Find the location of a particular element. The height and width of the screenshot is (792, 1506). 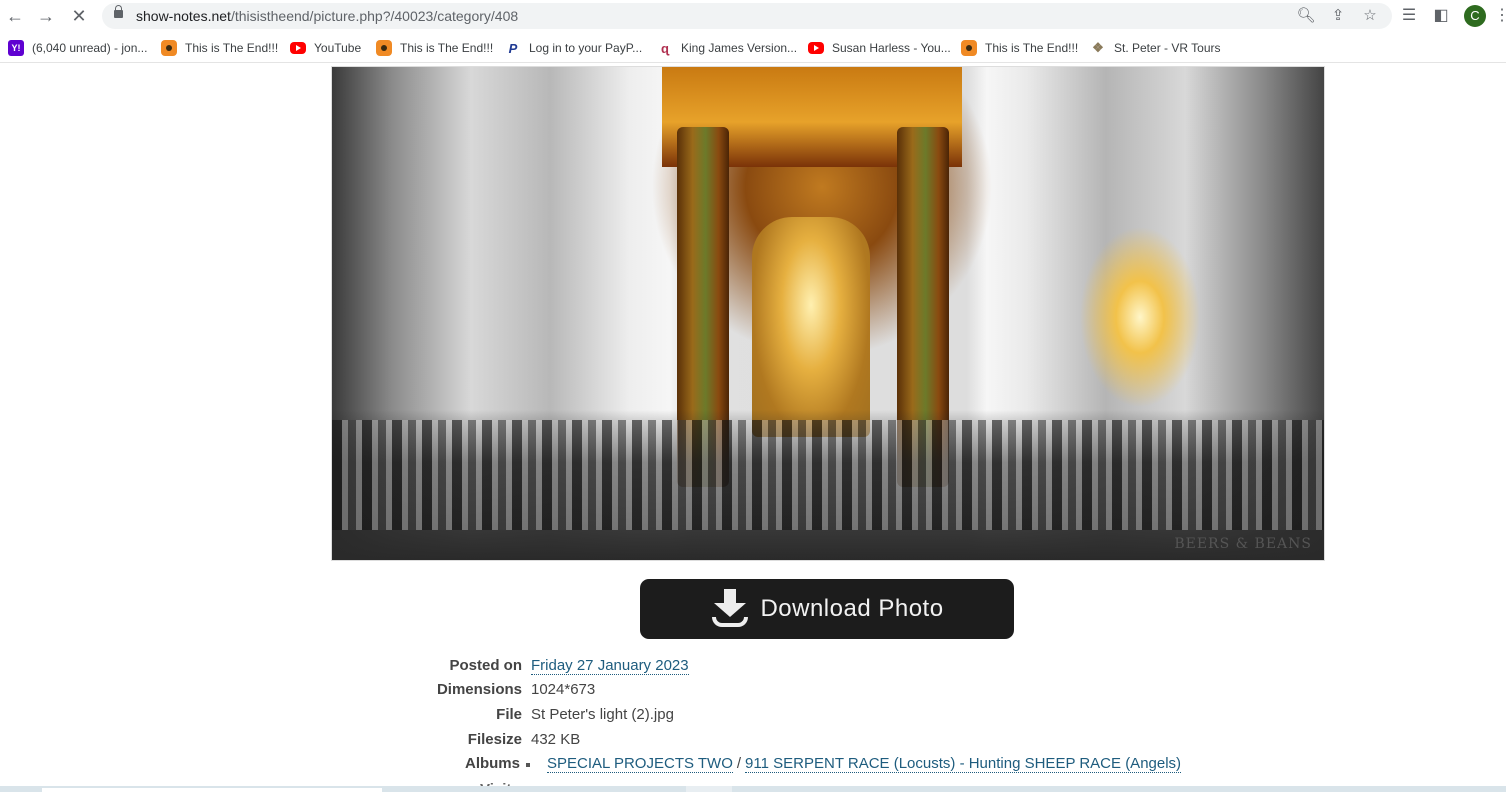

bookmark-this-is-the-end-3: This is The End!!! is located at coordinates (1019, 48).